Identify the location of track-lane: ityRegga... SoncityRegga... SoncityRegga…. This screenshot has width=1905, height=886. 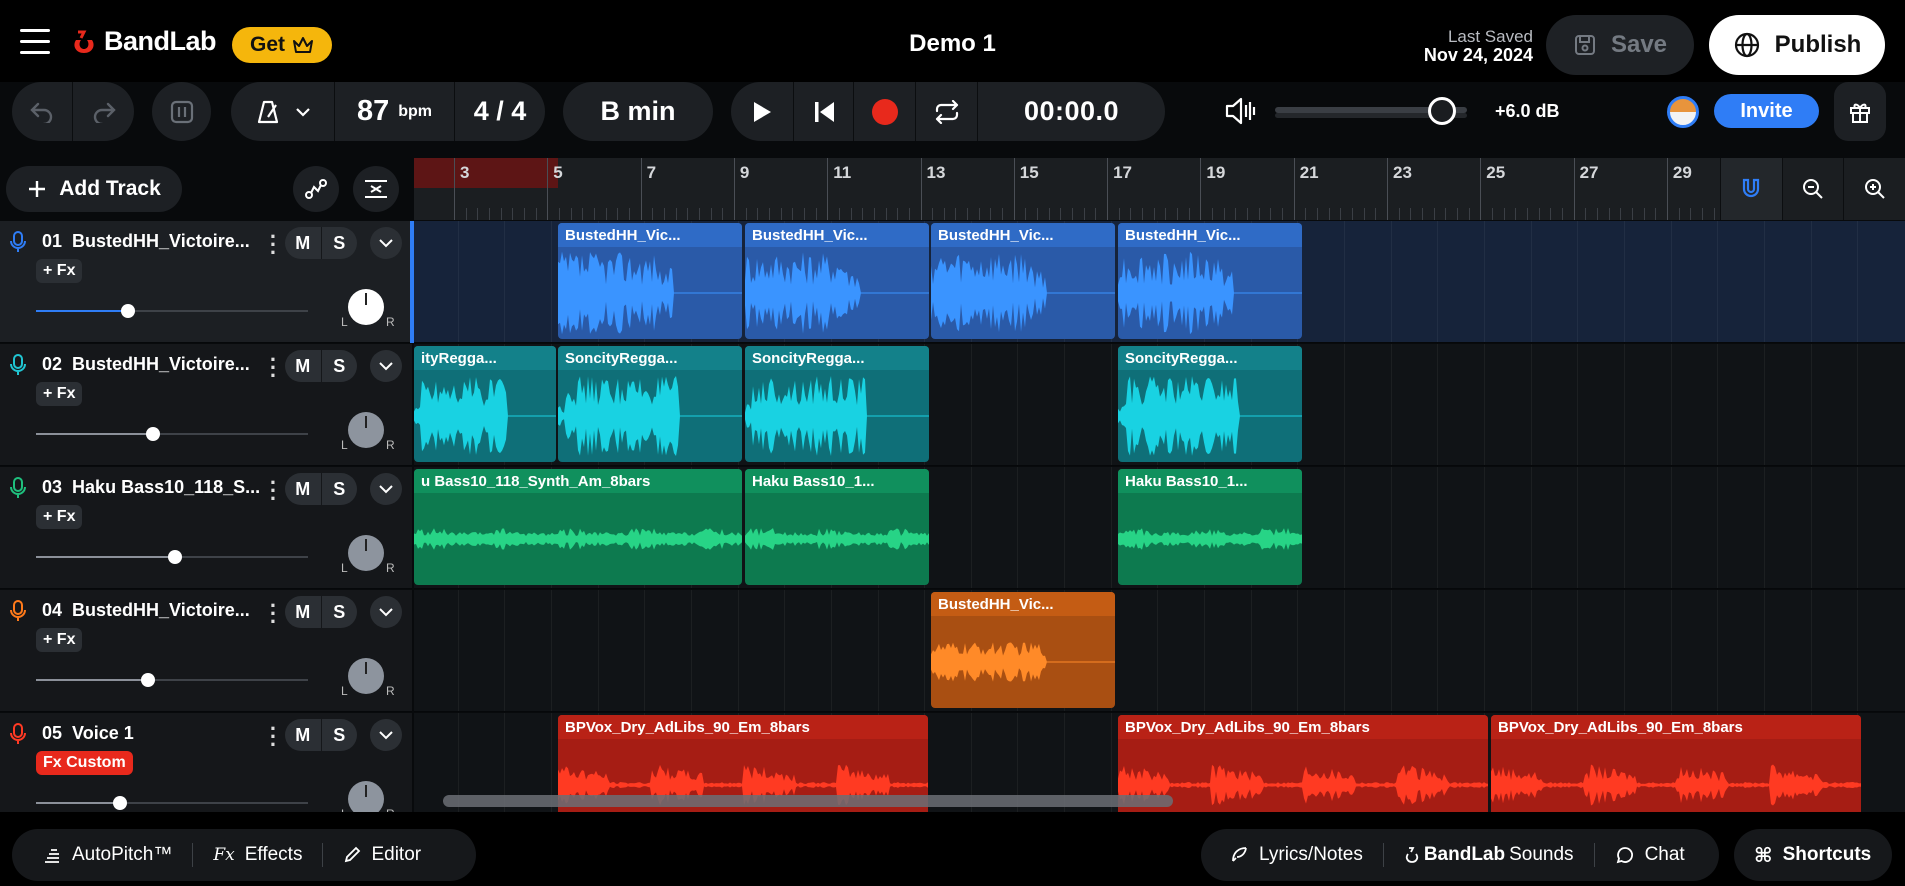
(1159, 405).